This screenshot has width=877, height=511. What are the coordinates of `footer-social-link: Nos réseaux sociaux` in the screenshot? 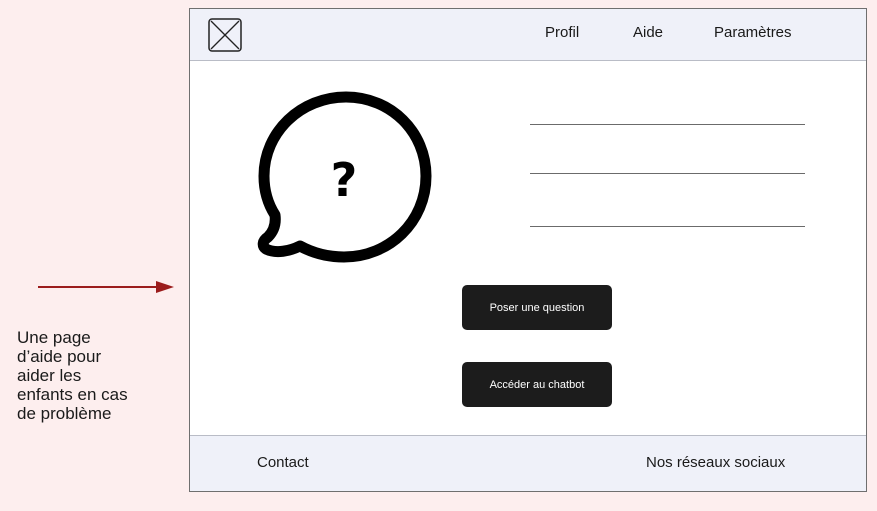 It's located at (715, 462).